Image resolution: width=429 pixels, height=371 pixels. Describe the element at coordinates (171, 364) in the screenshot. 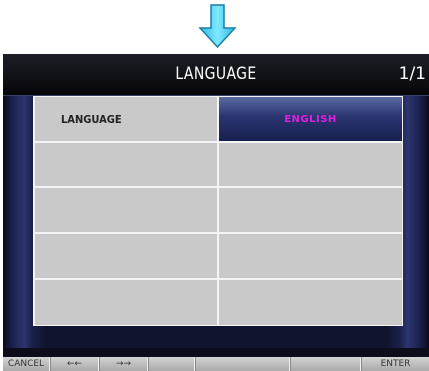

I see `softkey-4-button` at that location.